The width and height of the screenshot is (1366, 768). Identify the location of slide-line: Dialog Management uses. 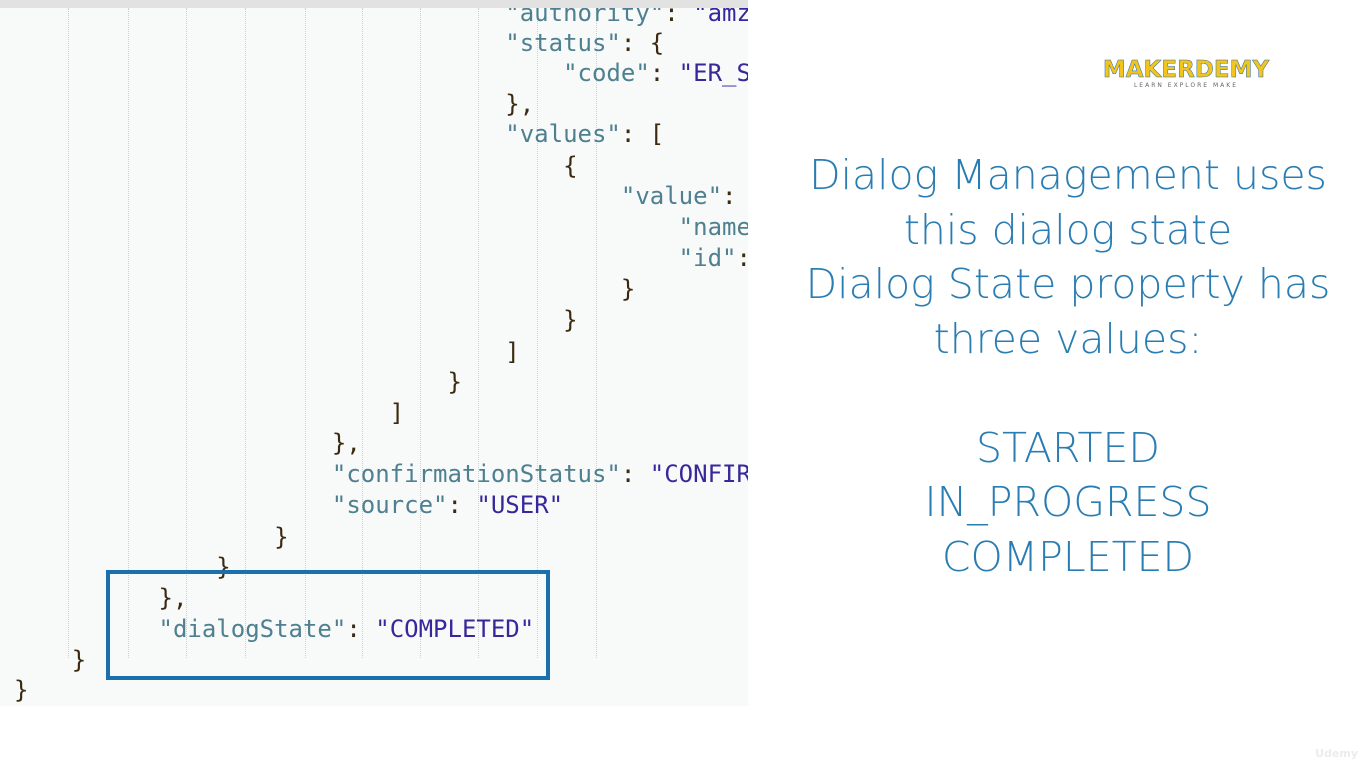
(1068, 175).